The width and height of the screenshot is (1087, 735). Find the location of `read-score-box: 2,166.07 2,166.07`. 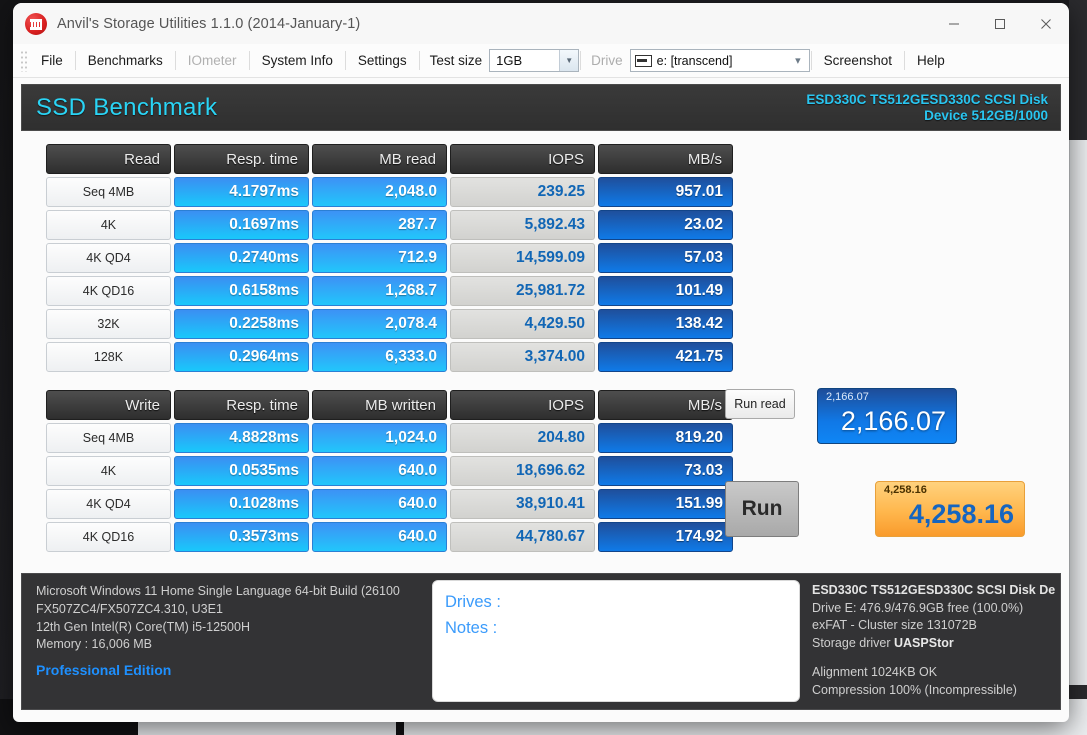

read-score-box: 2,166.07 2,166.07 is located at coordinates (887, 416).